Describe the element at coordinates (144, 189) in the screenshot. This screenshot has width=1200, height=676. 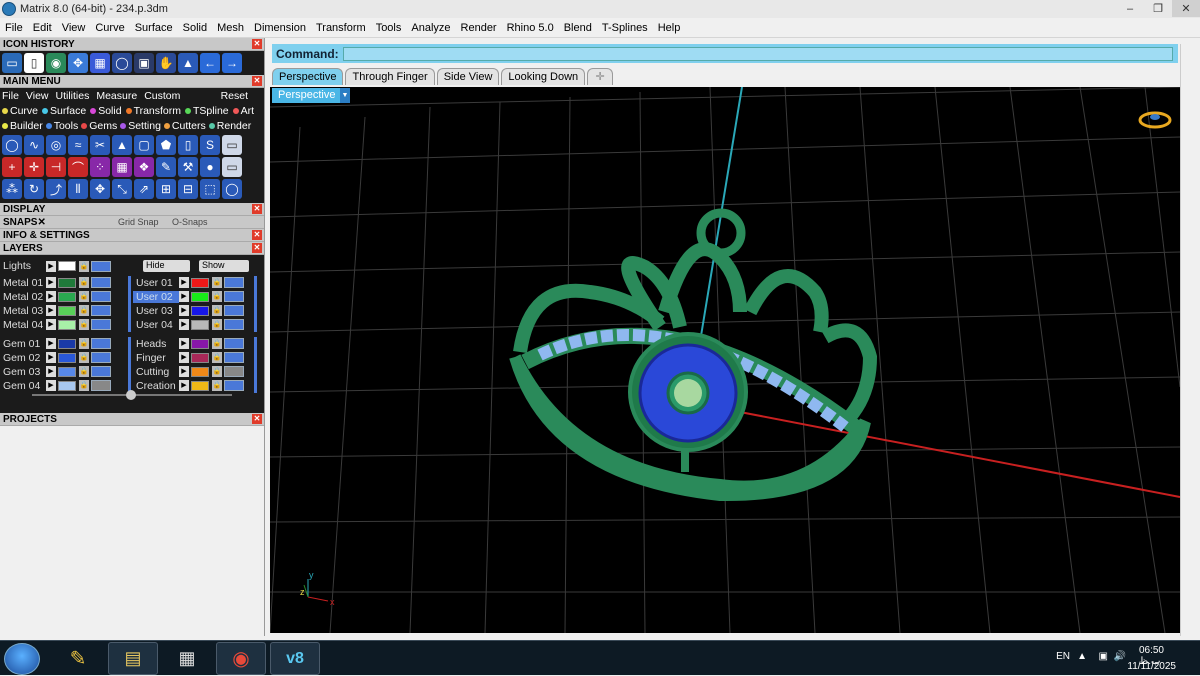
I see `flow-icon: ⇗` at that location.